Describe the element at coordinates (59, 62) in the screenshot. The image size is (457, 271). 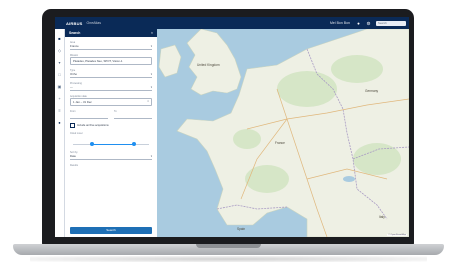
I see `filter-icon: ▾` at that location.